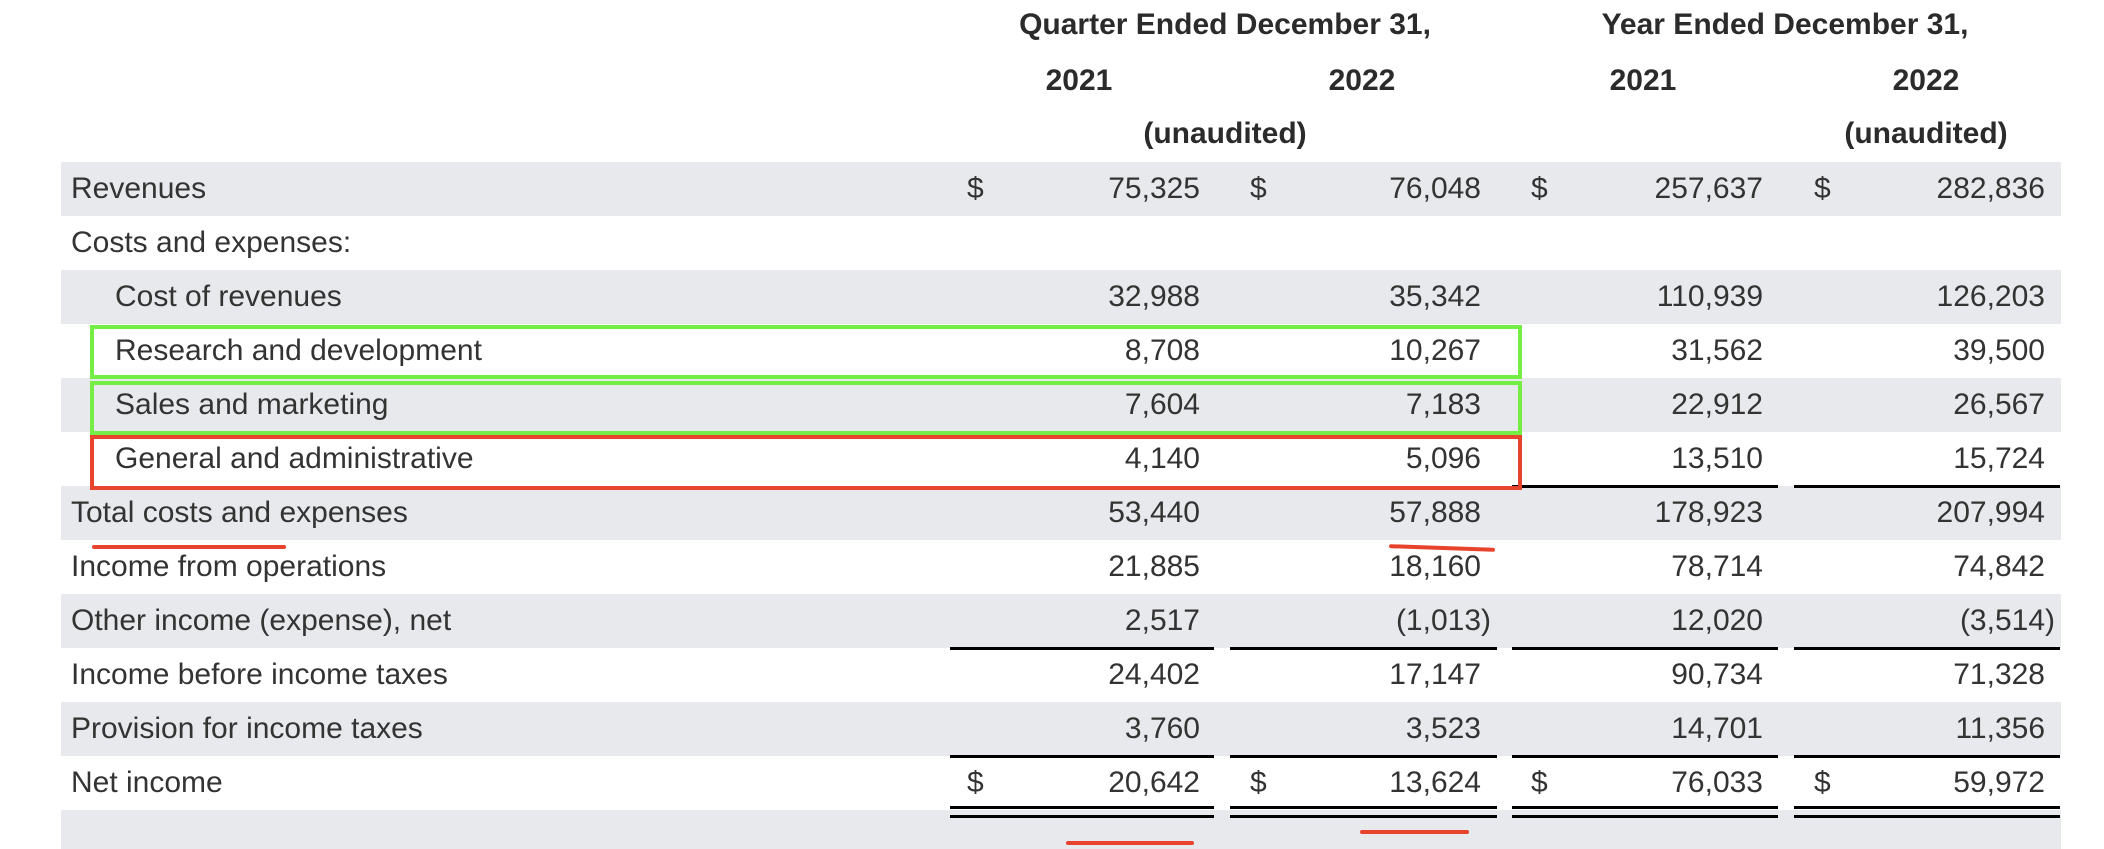 The width and height of the screenshot is (2104, 849). What do you see at coordinates (1079, 80) in the screenshot?
I see `column-header-q2021: 2021` at bounding box center [1079, 80].